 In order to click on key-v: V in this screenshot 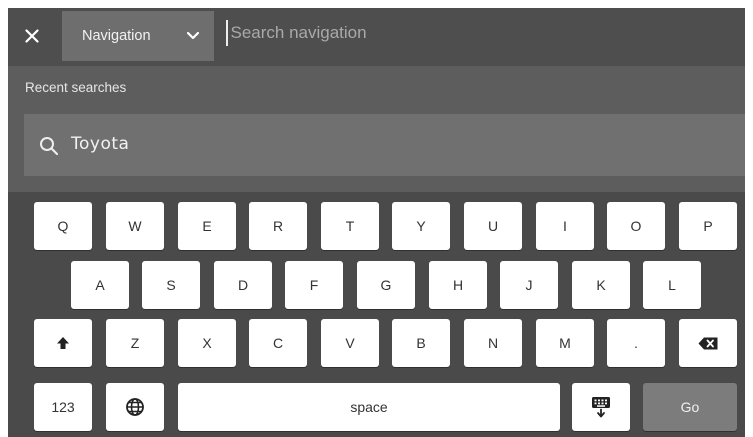, I will do `click(350, 343)`.